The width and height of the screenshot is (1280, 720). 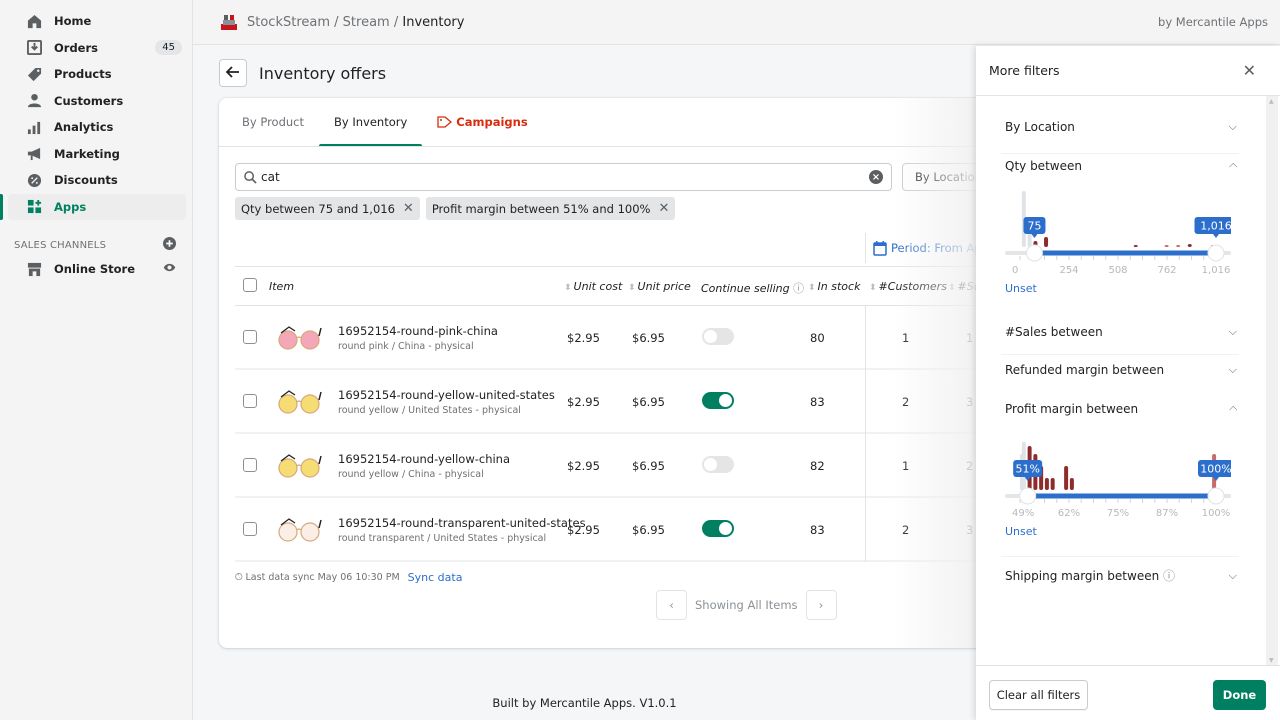 What do you see at coordinates (1239, 695) in the screenshot?
I see `done-button: Done` at bounding box center [1239, 695].